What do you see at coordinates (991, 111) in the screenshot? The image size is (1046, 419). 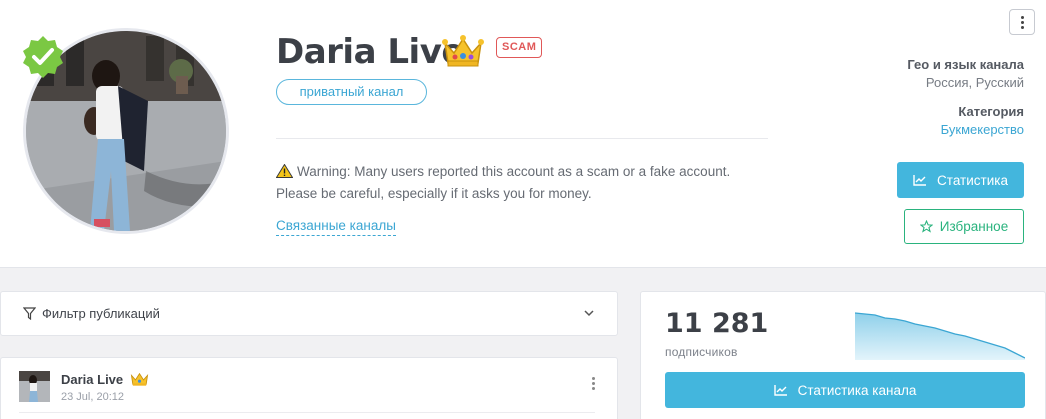 I see `category-label: Категория` at bounding box center [991, 111].